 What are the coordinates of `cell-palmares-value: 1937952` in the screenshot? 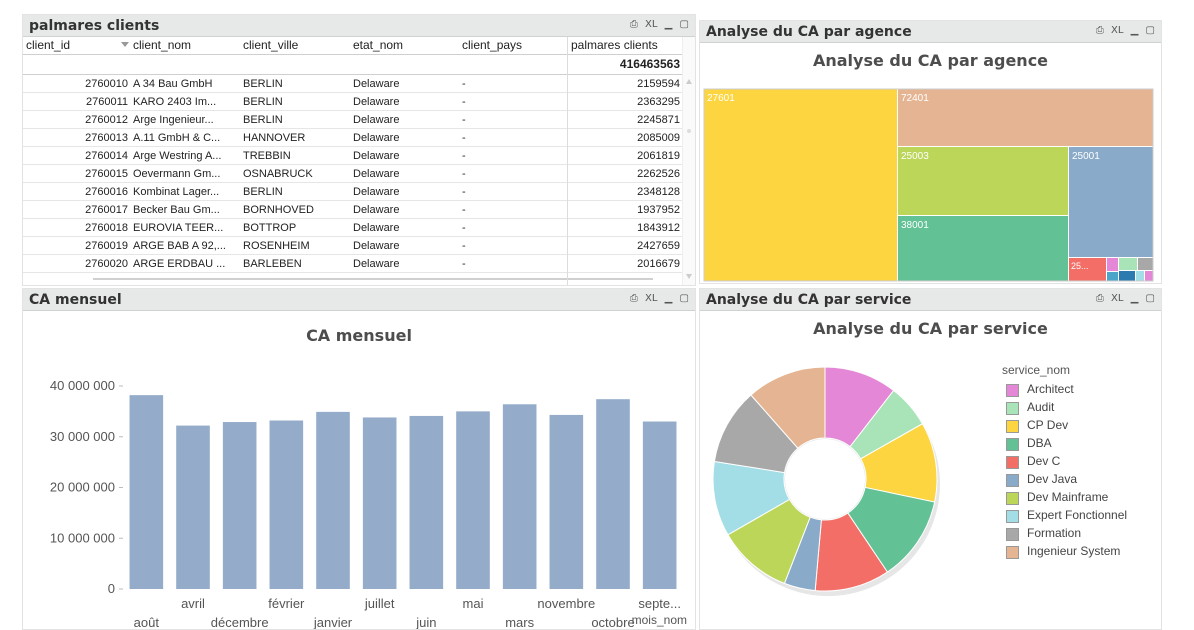 It's located at (658, 210).